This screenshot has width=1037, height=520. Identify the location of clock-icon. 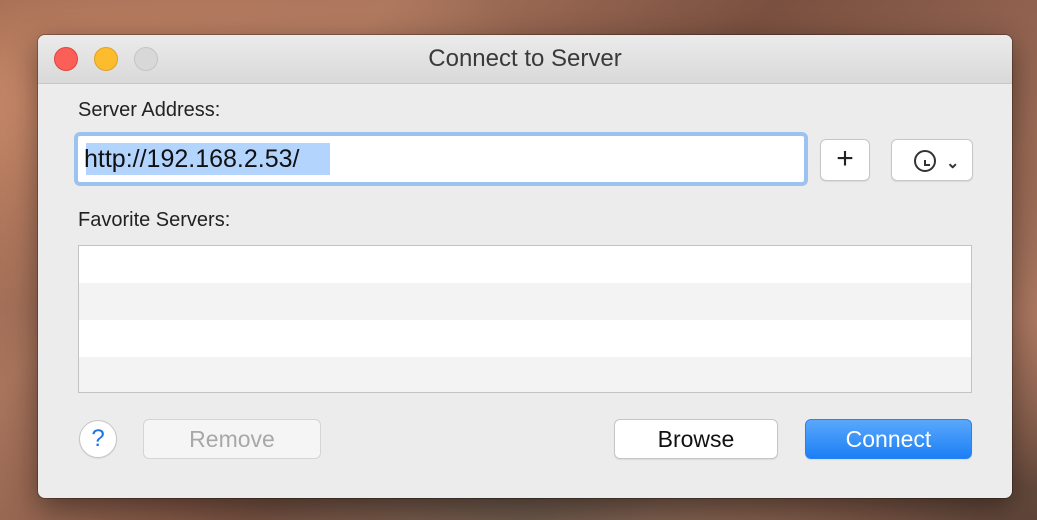
(925, 161).